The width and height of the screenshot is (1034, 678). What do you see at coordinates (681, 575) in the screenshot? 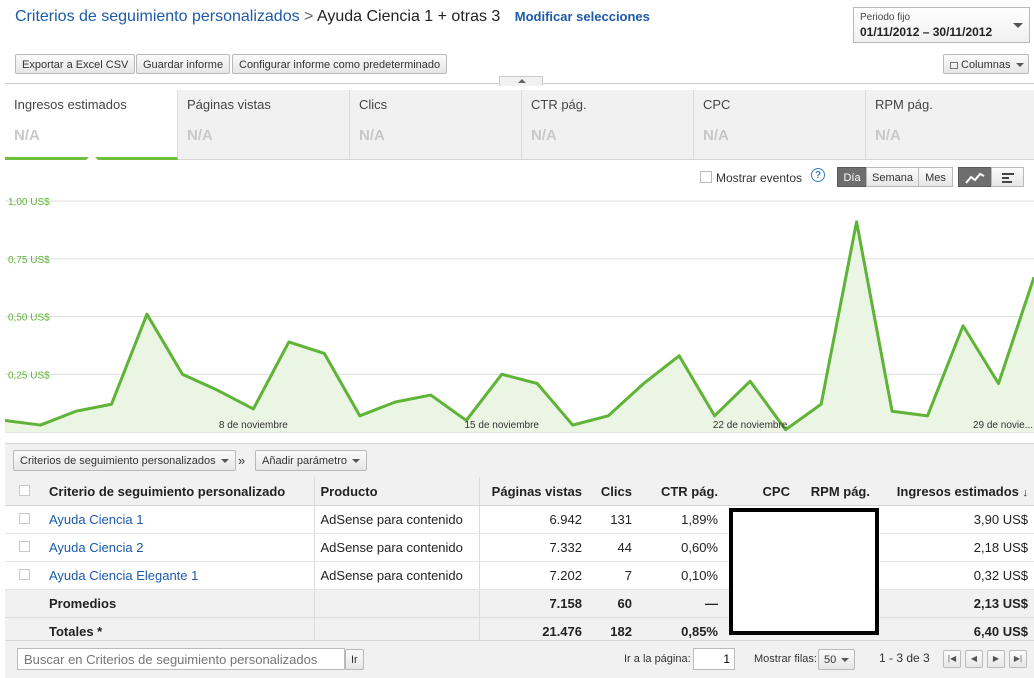
I see `row-ctr: 0,10%` at bounding box center [681, 575].